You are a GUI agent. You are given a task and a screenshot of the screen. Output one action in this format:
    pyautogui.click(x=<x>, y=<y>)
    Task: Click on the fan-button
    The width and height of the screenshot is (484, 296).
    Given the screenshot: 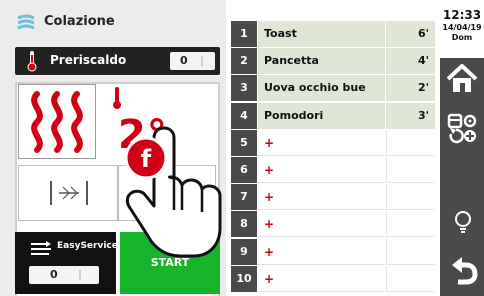 What is the action you would take?
    pyautogui.click(x=68, y=193)
    